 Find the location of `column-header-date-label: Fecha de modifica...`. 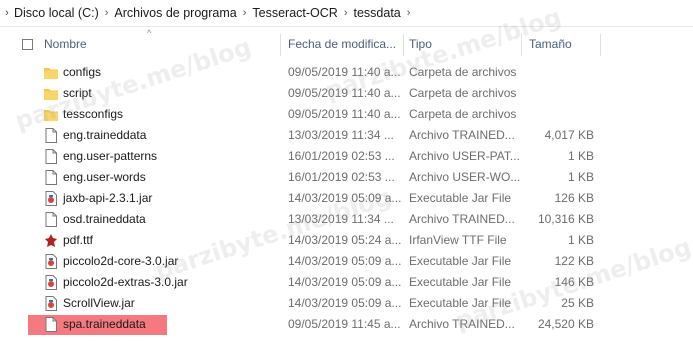

column-header-date-label: Fecha de modifica... is located at coordinates (342, 44).